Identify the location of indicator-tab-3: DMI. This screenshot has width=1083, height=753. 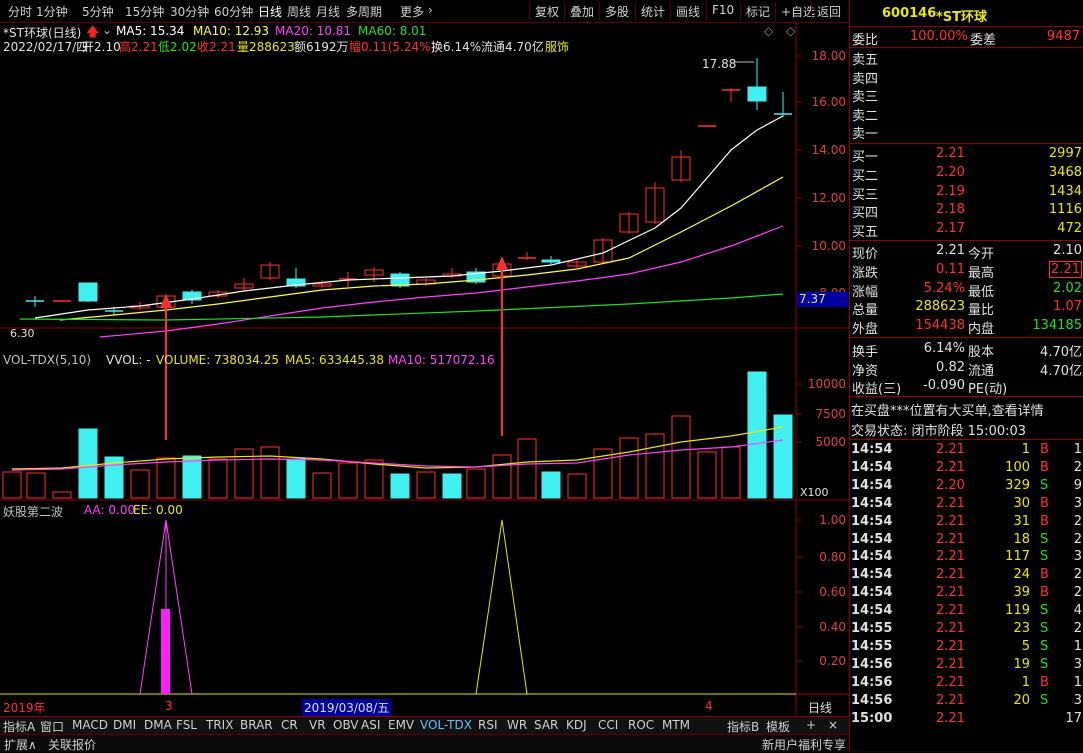
(124, 725).